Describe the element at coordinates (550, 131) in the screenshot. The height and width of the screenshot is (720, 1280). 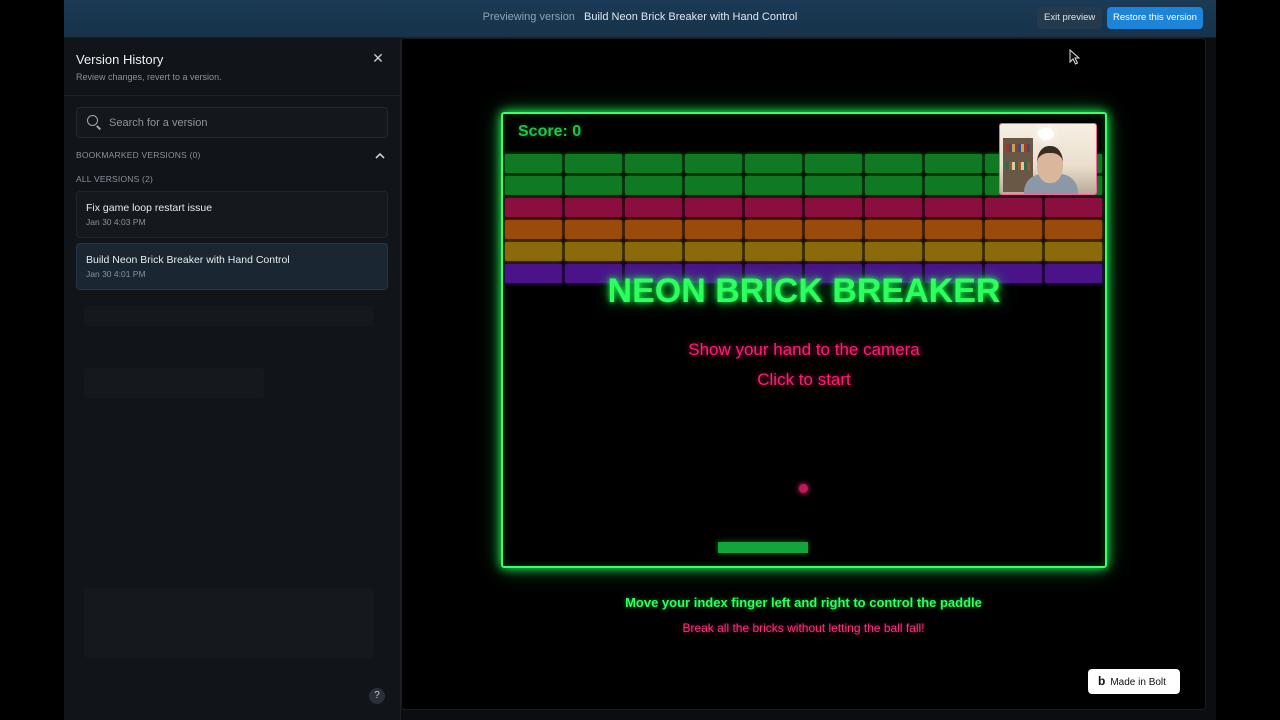
I see `score-label: Score: 0` at that location.